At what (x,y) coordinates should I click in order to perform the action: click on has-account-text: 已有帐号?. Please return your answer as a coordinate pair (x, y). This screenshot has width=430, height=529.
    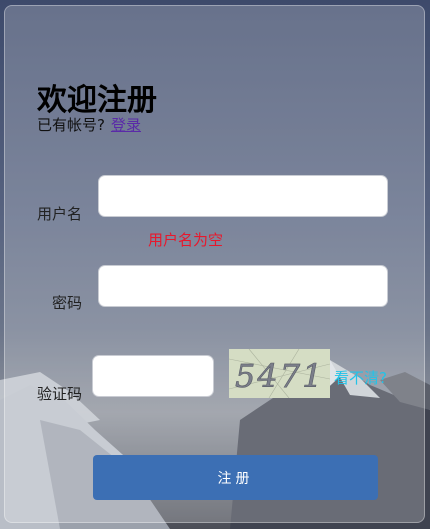
    Looking at the image, I should click on (71, 125).